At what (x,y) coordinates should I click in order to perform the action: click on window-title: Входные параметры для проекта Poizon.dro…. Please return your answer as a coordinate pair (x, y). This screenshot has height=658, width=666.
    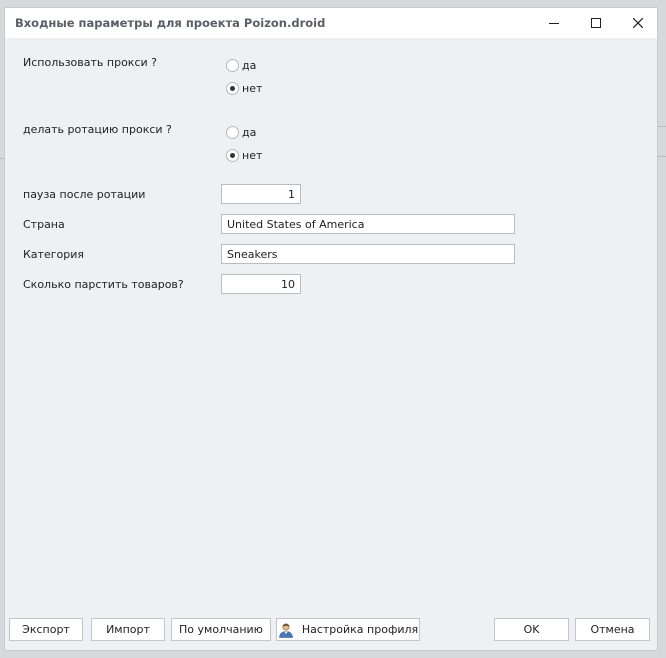
    Looking at the image, I should click on (170, 23).